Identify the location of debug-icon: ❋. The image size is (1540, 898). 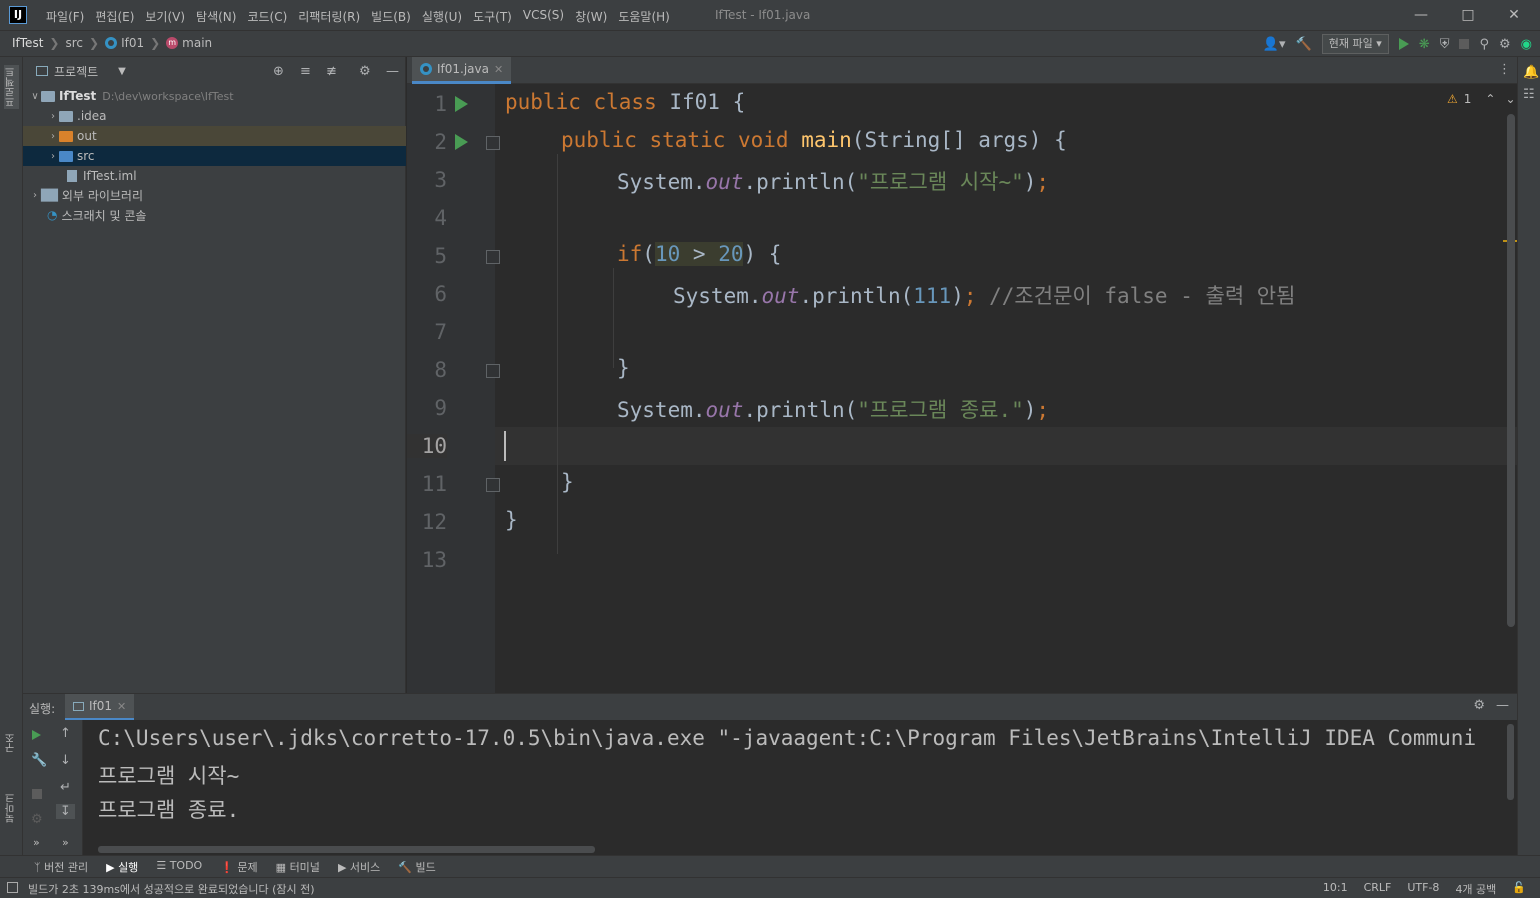
(1424, 44).